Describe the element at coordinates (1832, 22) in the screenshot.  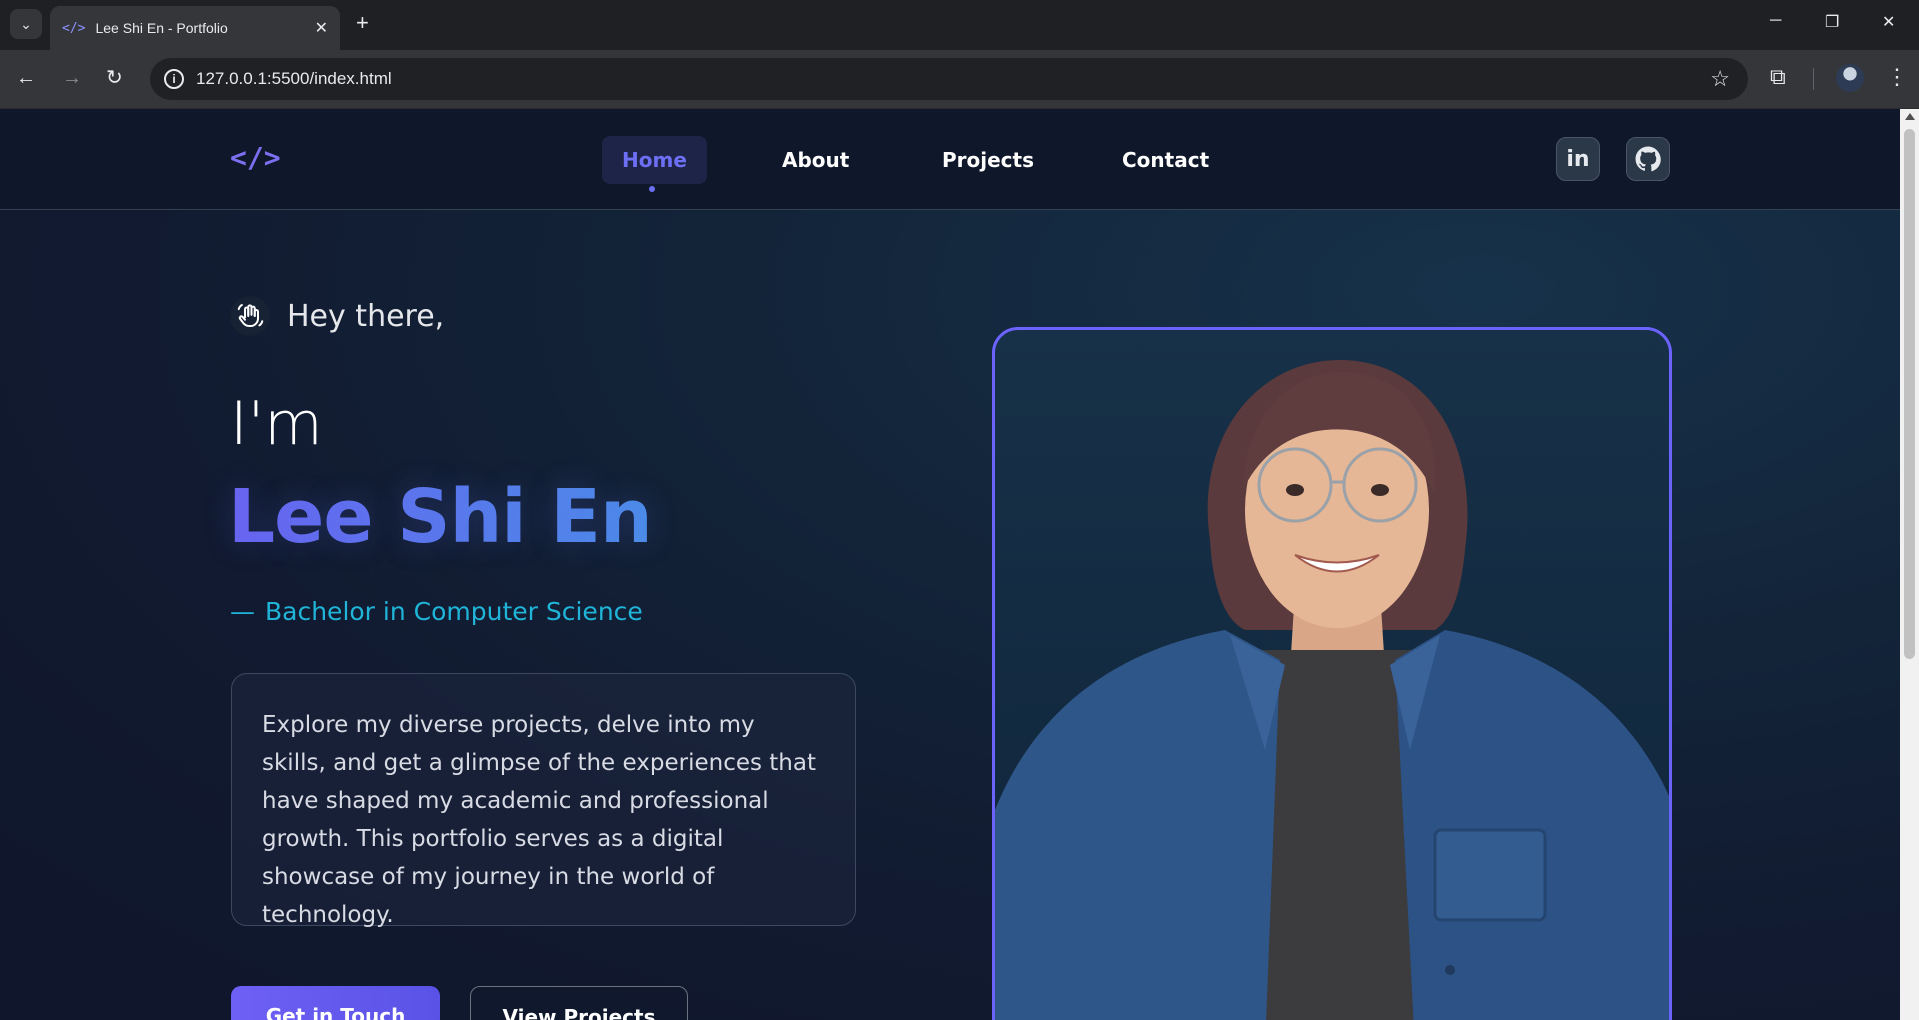
I see `restore-icon: ❐` at that location.